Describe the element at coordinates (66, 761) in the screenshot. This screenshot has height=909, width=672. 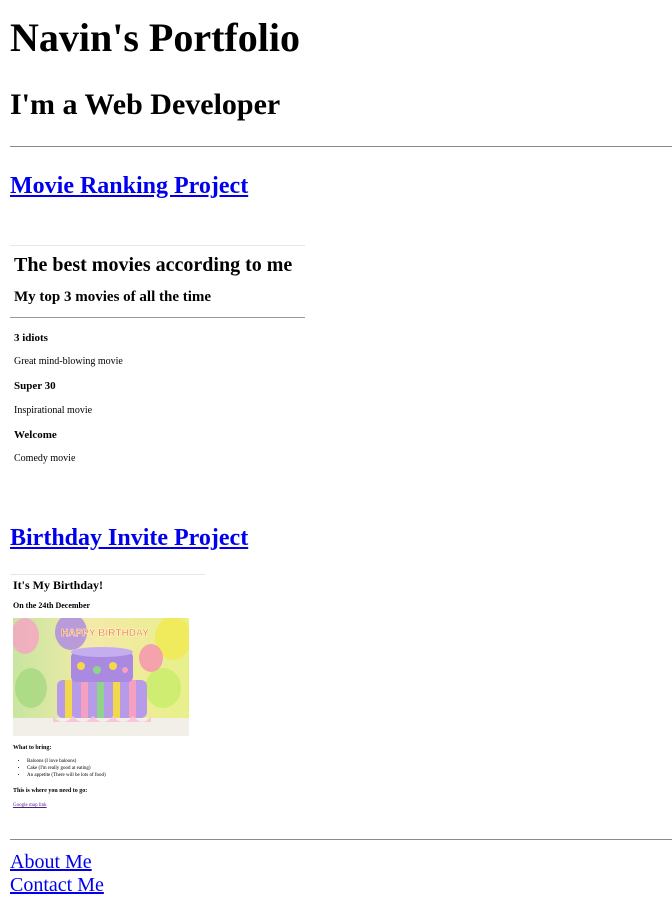
I see `list-item: Baloons (I love baloons)` at that location.